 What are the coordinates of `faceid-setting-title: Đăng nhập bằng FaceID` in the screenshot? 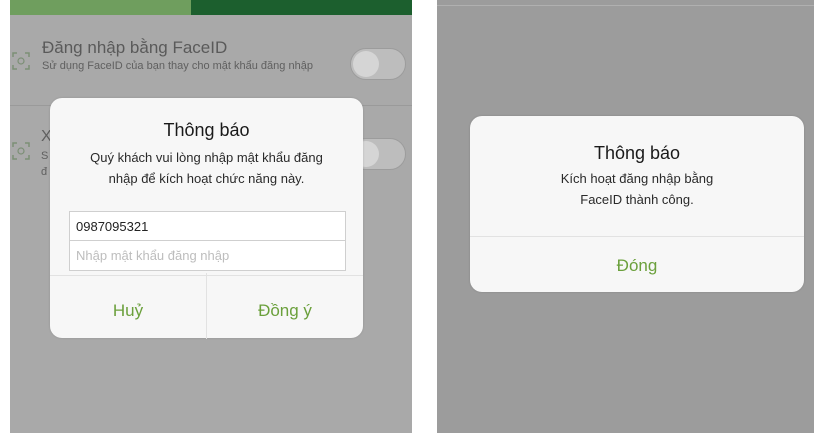 It's located at (135, 47).